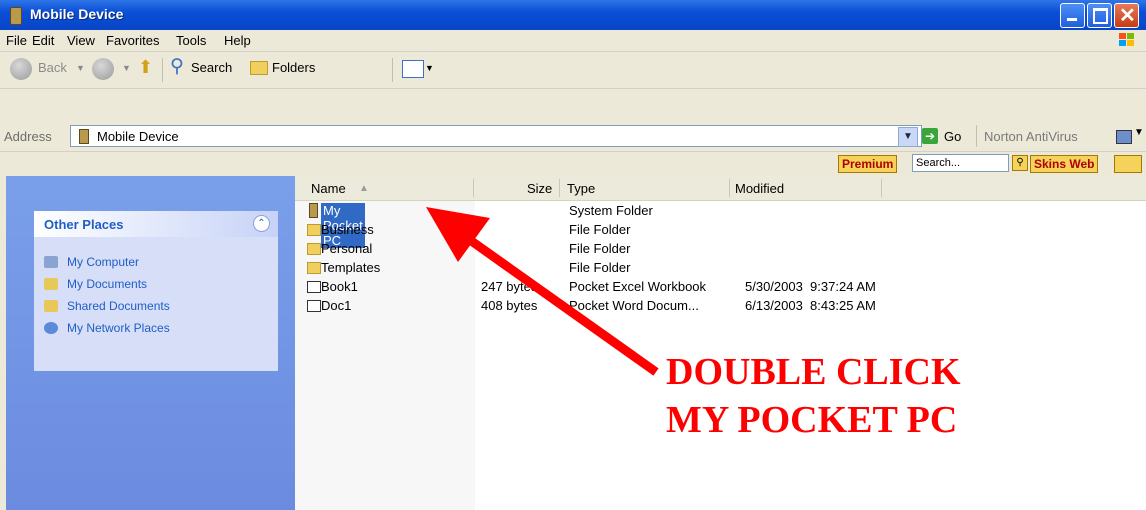  Describe the element at coordinates (813, 372) in the screenshot. I see `annotation-line-1: DOUBLE CLICK` at that location.